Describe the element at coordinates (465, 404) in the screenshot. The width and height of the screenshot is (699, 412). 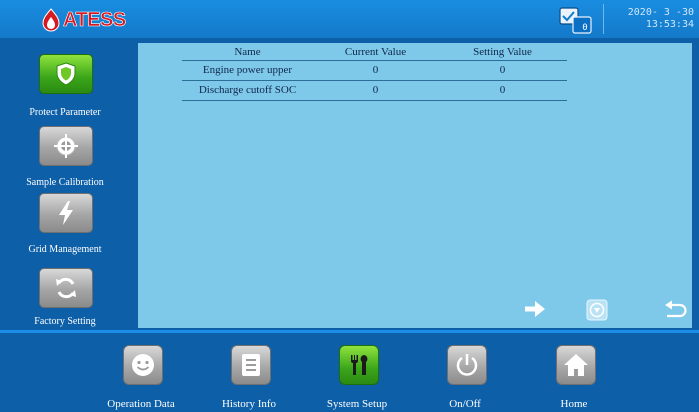
I see `nav-item-label: On/Off` at that location.